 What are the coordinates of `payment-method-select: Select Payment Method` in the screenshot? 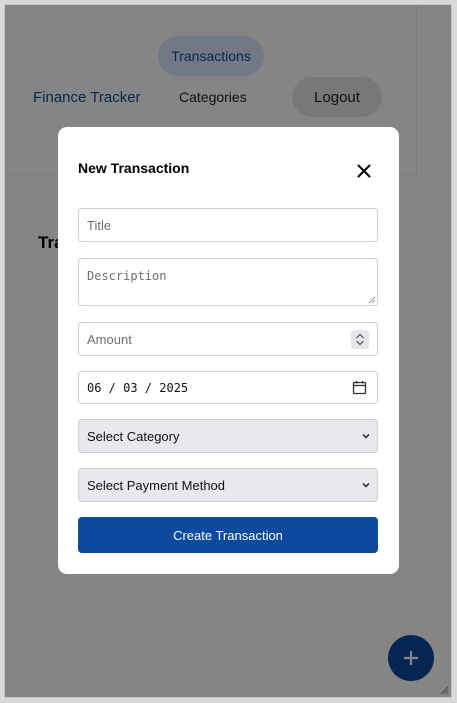 It's located at (228, 485).